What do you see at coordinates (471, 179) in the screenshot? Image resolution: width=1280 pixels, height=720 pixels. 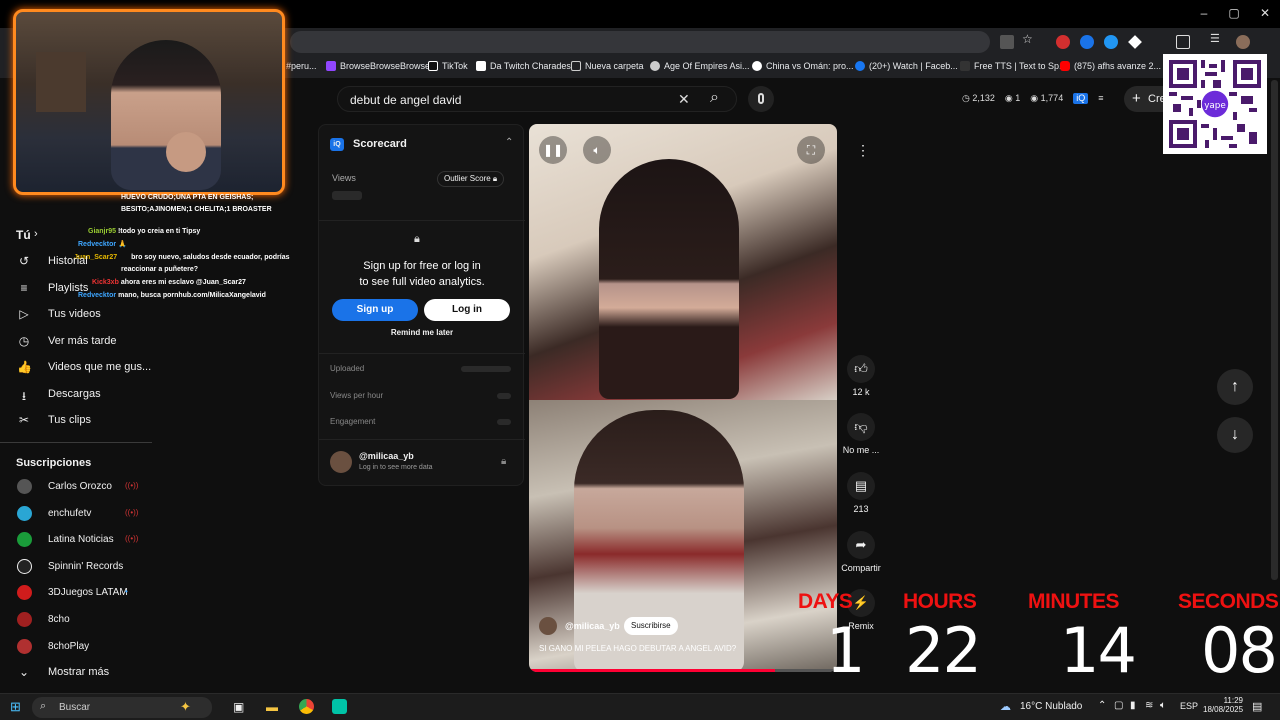 I see `outlier-score-badge: Outlier Score 🔒︎` at bounding box center [471, 179].